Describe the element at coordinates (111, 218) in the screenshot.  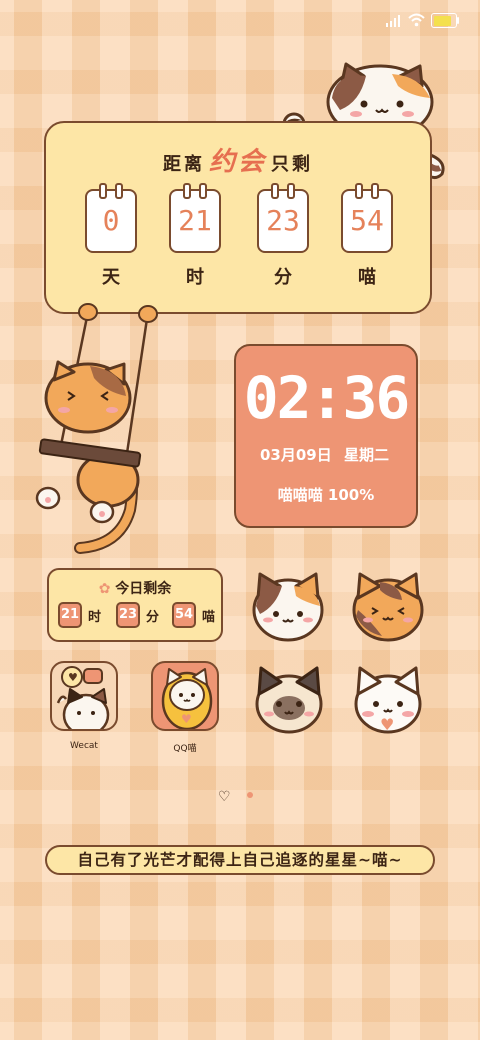
I see `days-calendar-tile: 0` at that location.